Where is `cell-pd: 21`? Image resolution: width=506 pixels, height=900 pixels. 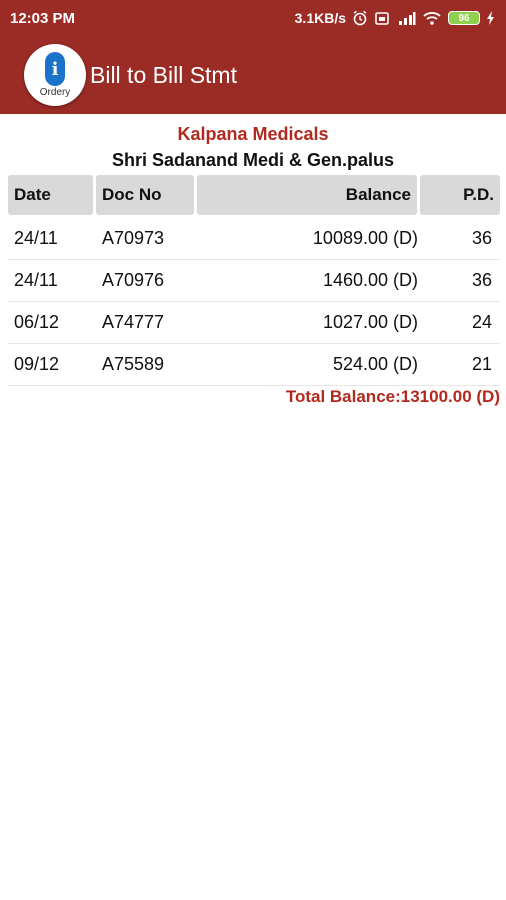 cell-pd: 21 is located at coordinates (481, 364).